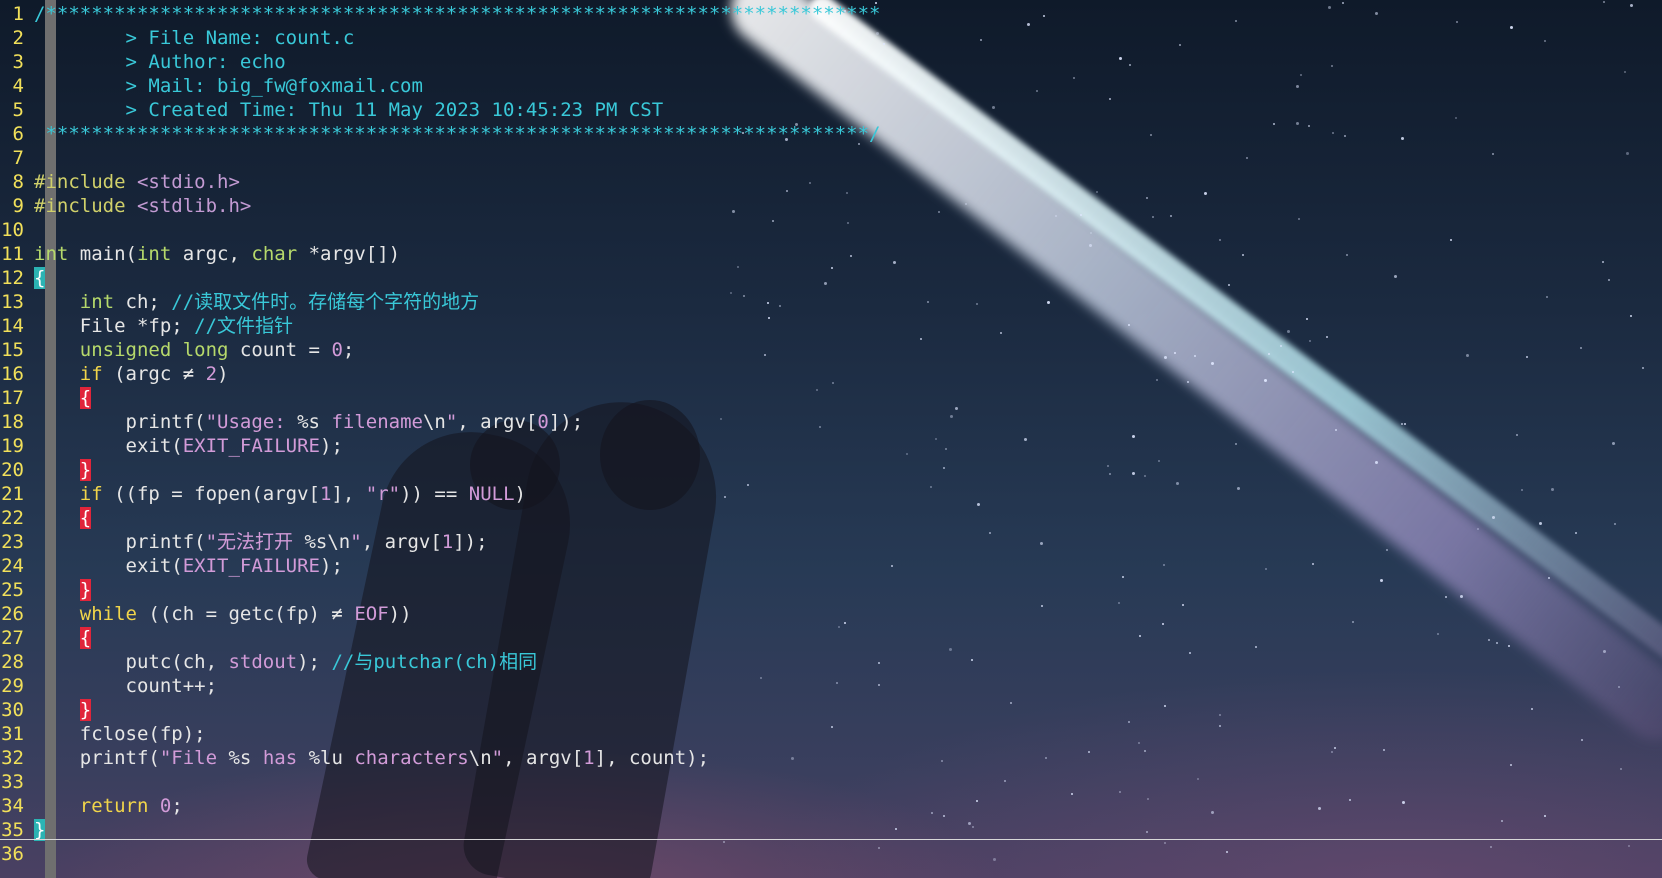  I want to click on token-text: %s\n, so click(327, 542).